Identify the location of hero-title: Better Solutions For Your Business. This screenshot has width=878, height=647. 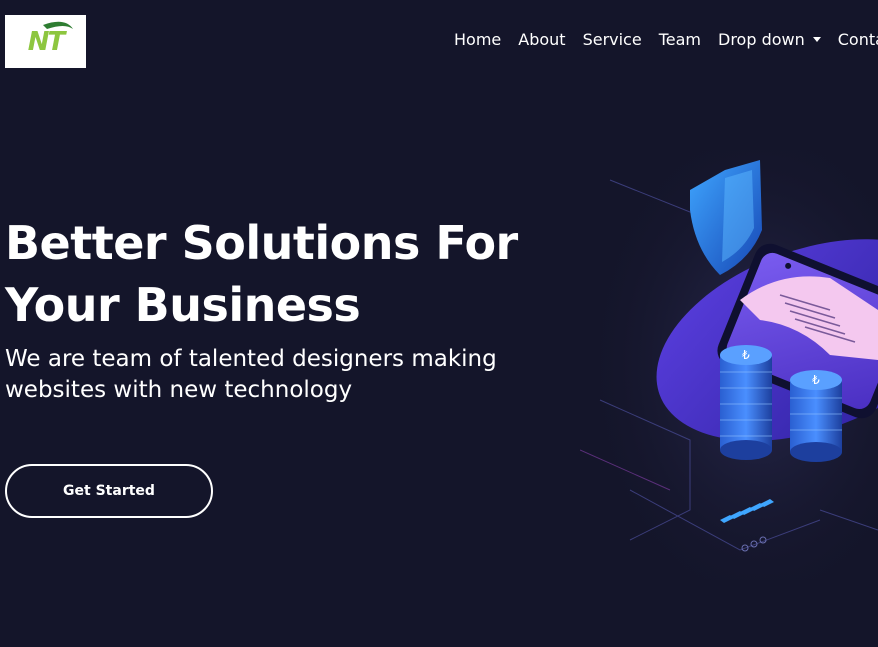
(275, 274).